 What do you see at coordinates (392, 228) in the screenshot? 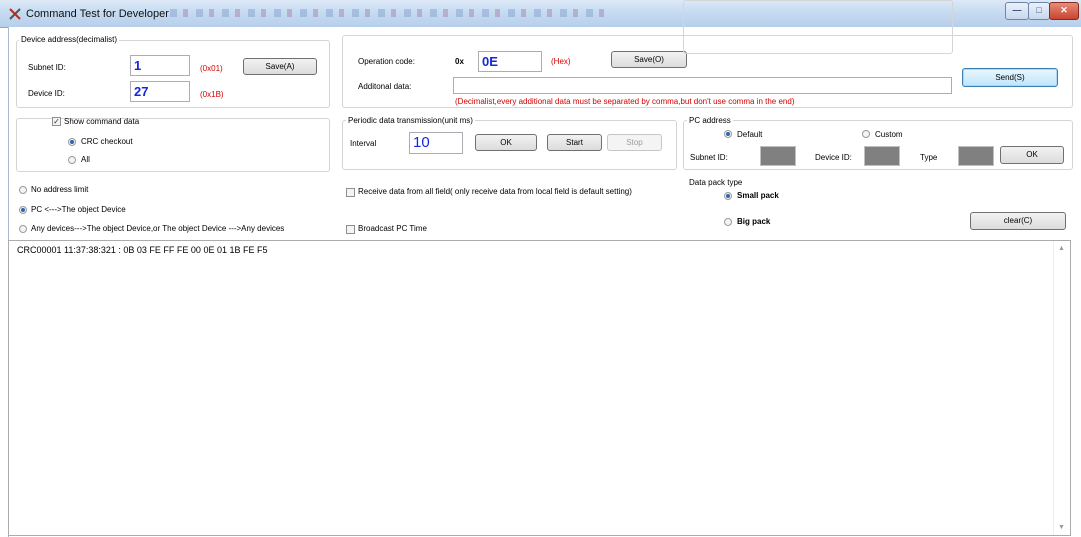
I see `broadcast-label: Broadcast PC Time` at bounding box center [392, 228].